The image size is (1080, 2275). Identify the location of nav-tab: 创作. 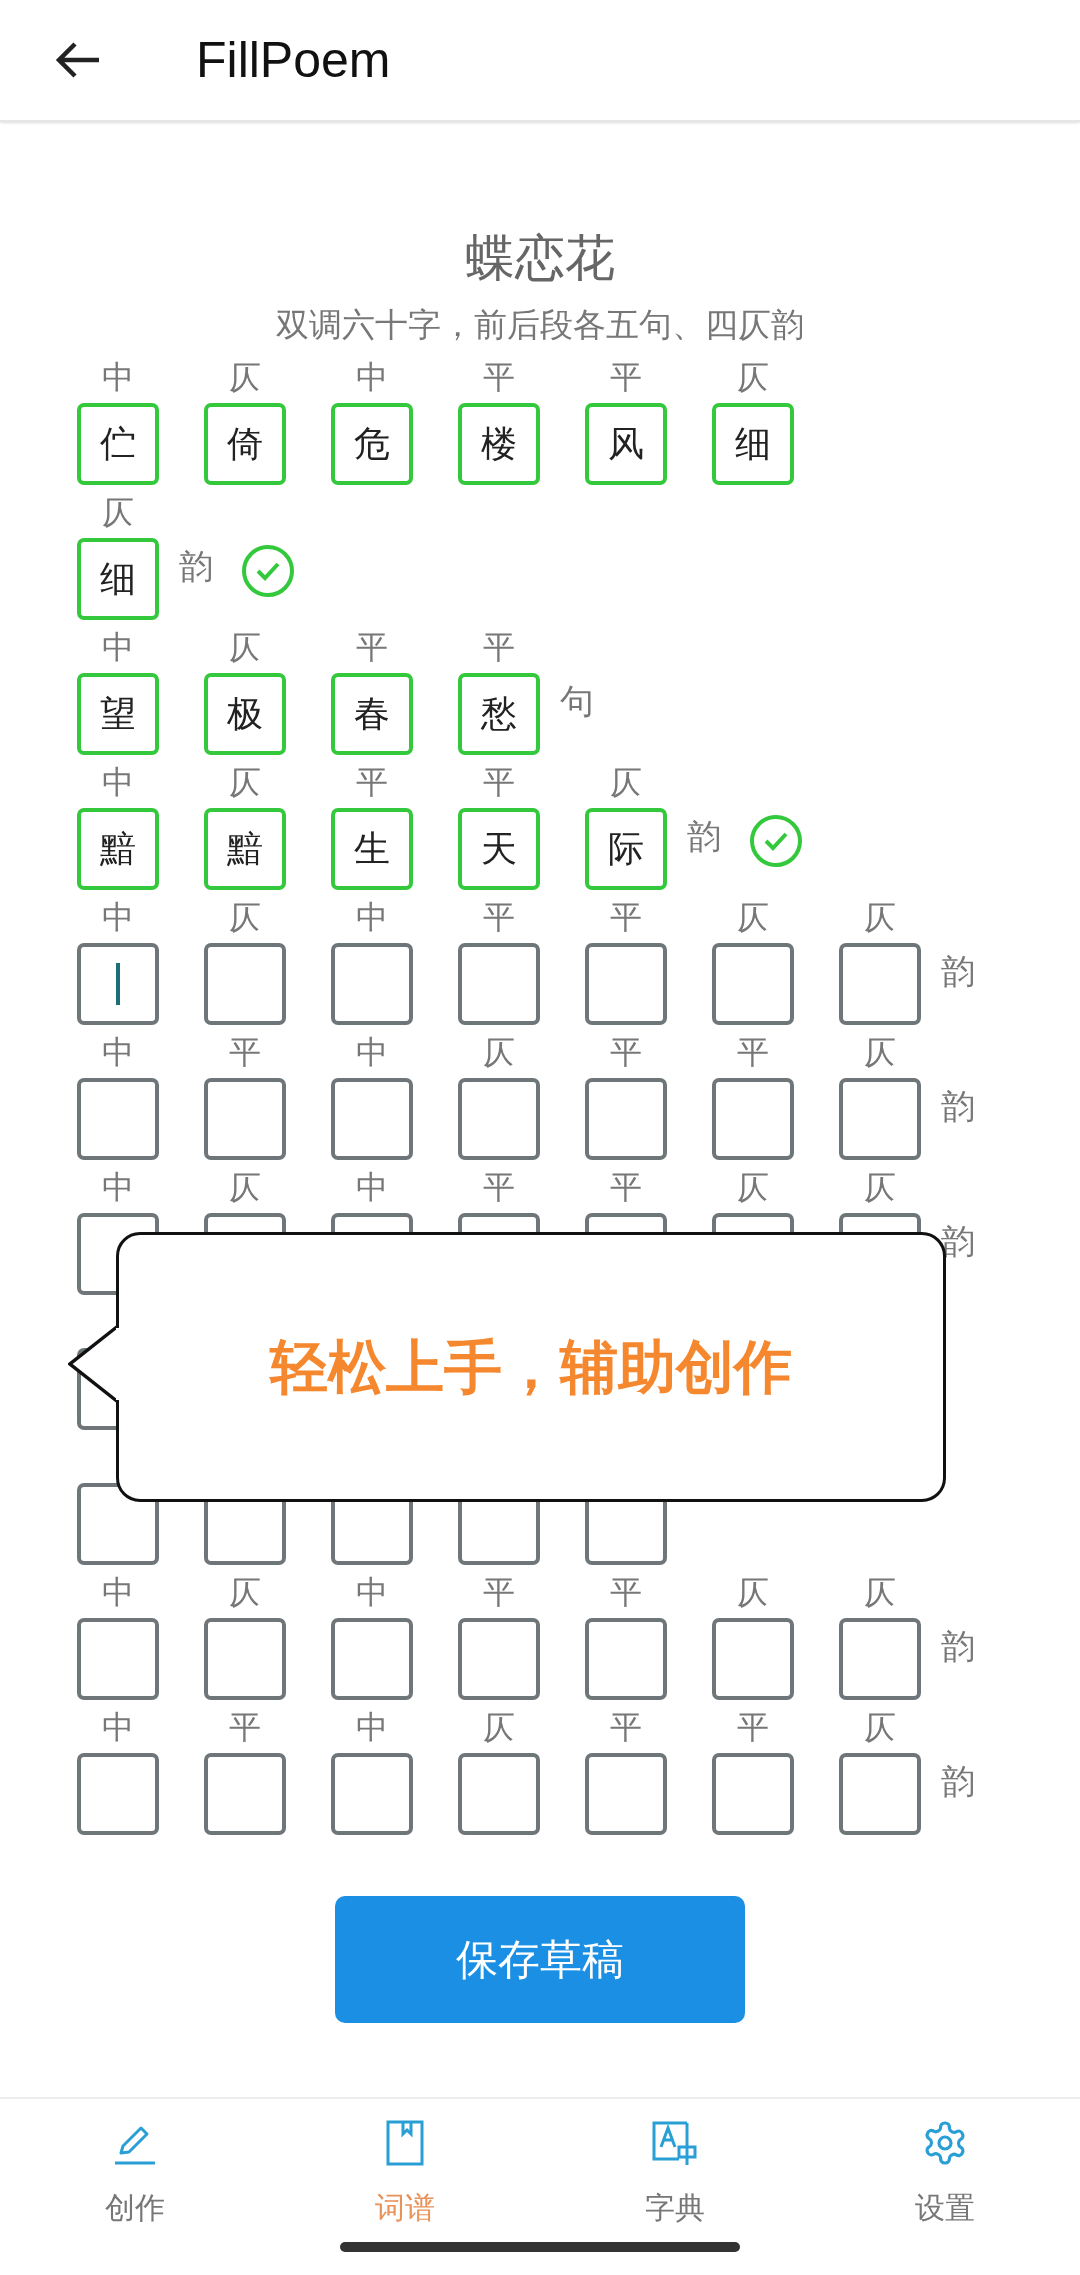
(135, 2164).